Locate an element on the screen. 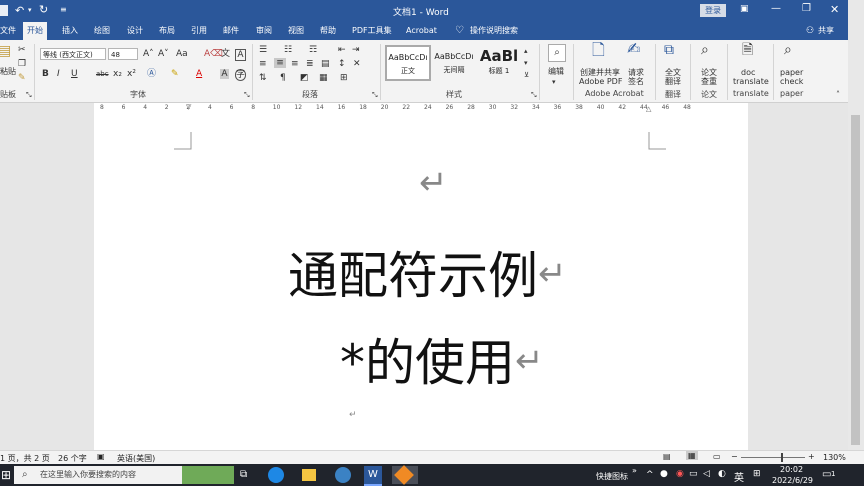  expand-quick-icons: » is located at coordinates (634, 470).